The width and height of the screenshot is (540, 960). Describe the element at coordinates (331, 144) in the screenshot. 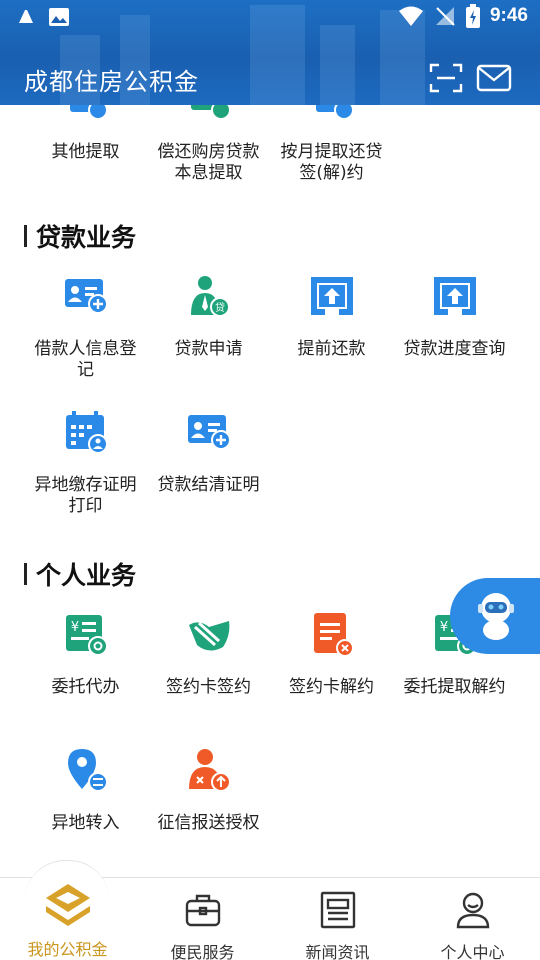

I see `grid-item-monthly-withdraw: 按月提取还贷签(解)约` at that location.